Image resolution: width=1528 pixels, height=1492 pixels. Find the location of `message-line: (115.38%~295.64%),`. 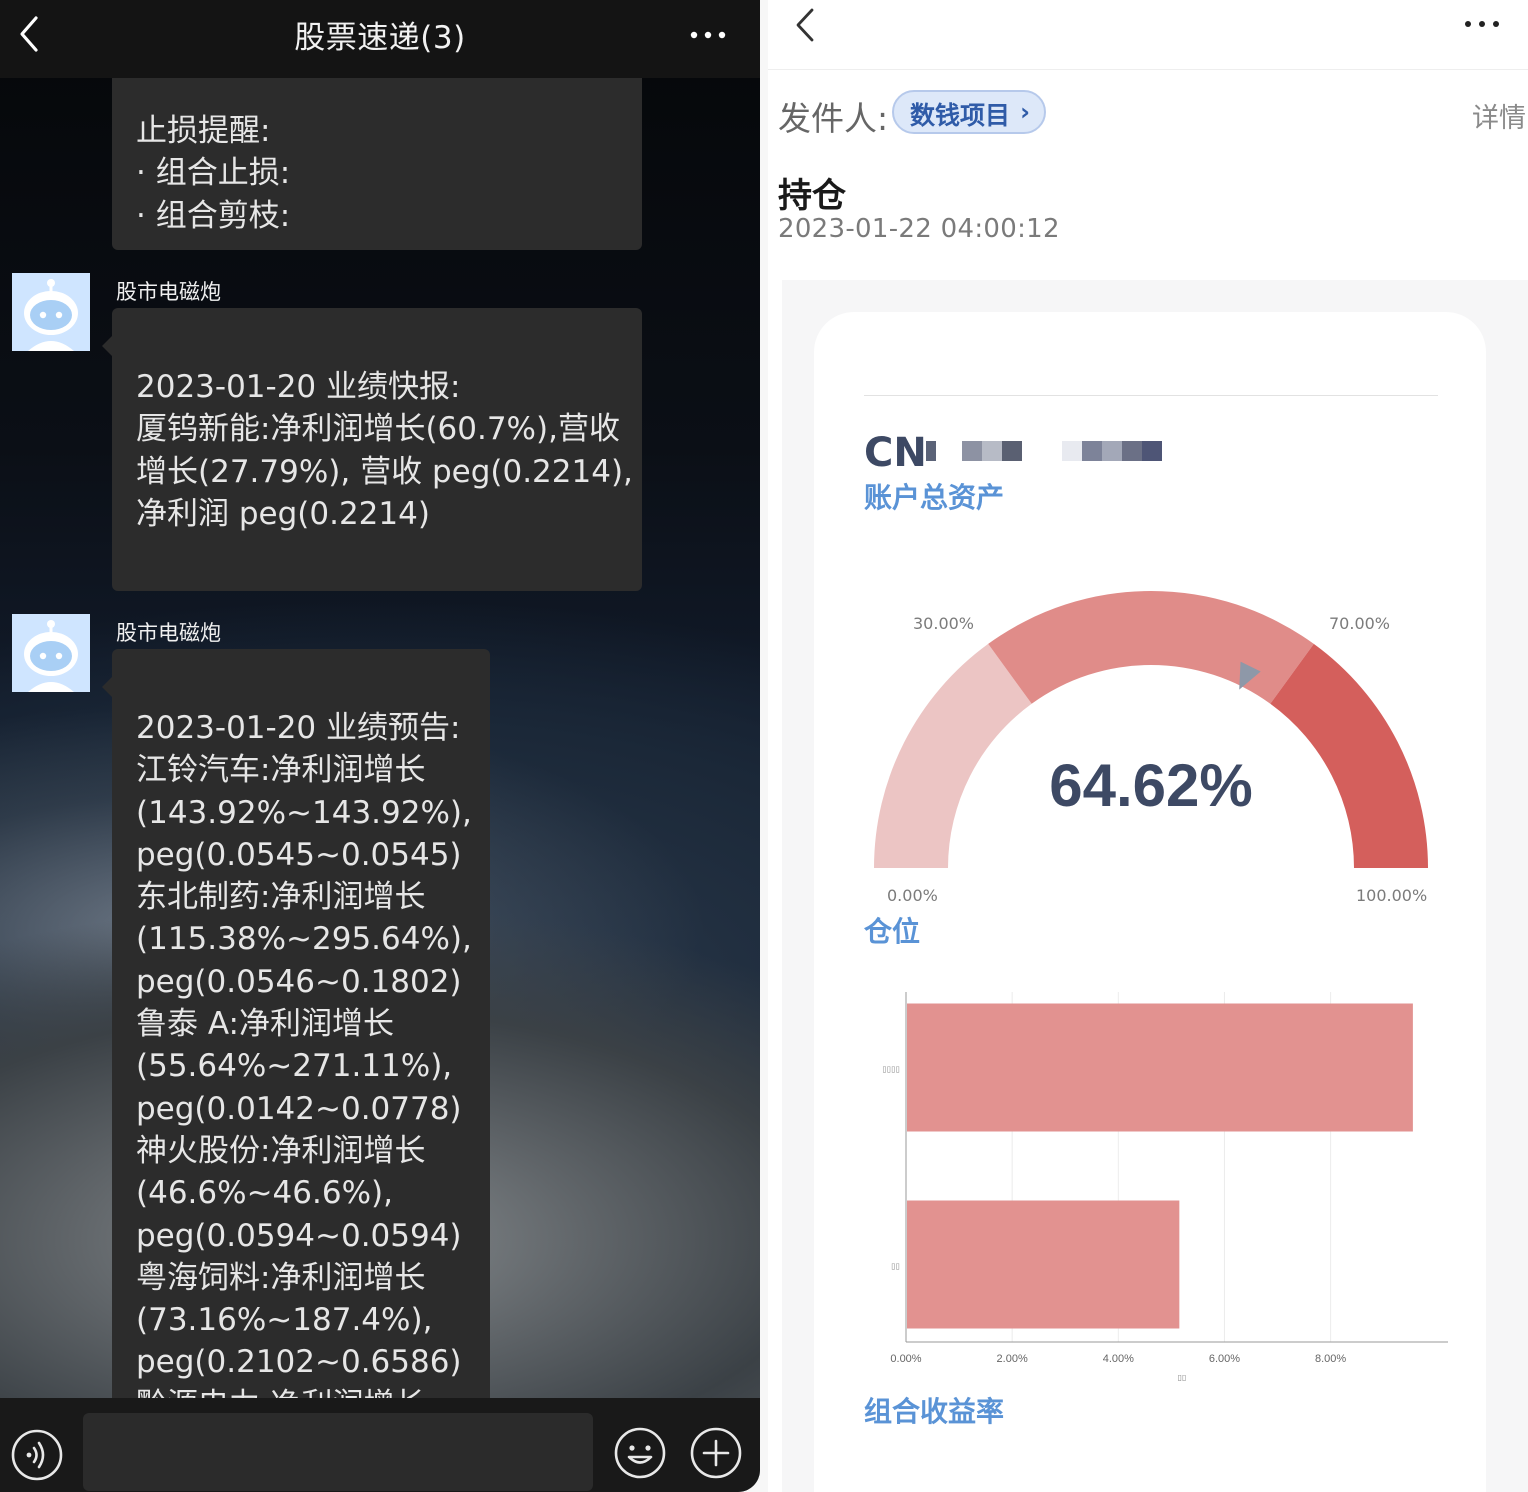

message-line: (115.38%~295.64%), is located at coordinates (304, 939).